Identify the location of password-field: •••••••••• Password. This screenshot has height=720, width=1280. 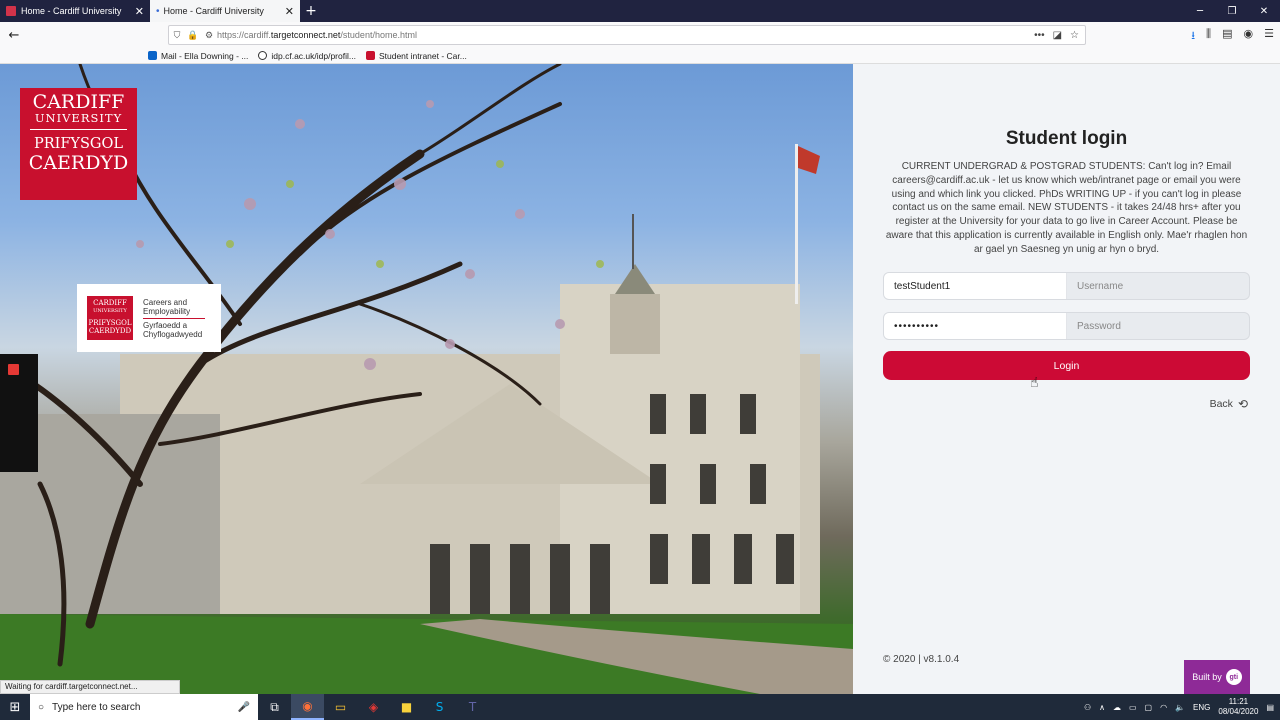
(1066, 326).